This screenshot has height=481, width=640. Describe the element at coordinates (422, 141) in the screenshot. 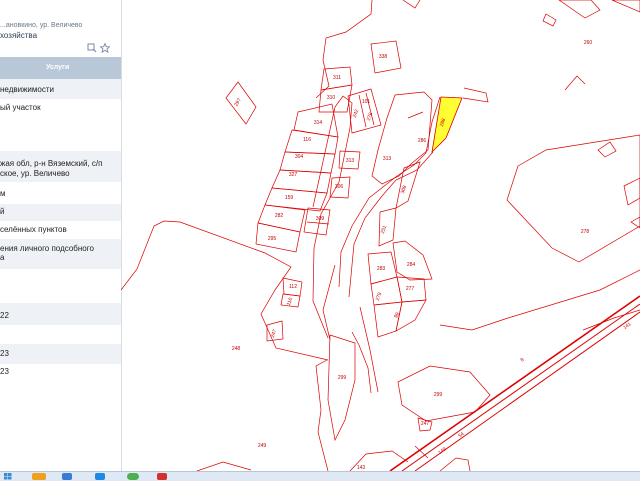

I see `parcel-label: 286` at that location.